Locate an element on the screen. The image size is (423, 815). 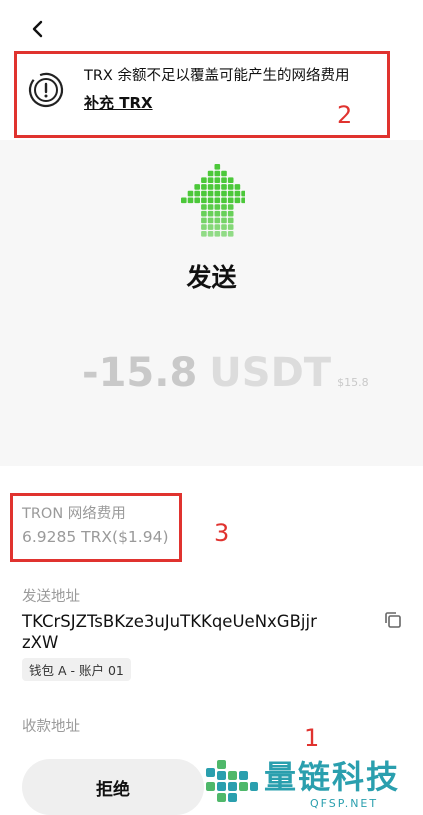
watermark-subtitle: QFSP.NET is located at coordinates (344, 803).